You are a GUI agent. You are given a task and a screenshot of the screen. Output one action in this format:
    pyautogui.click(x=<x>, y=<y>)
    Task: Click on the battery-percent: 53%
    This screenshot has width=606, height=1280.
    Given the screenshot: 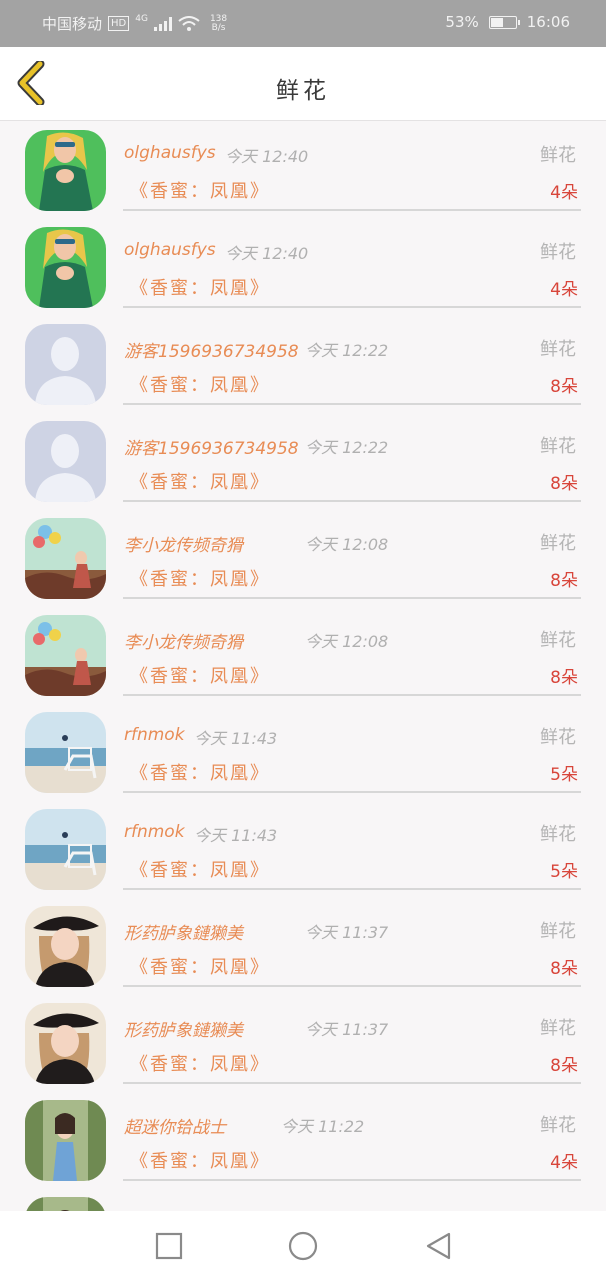 What is the action you would take?
    pyautogui.click(x=462, y=22)
    